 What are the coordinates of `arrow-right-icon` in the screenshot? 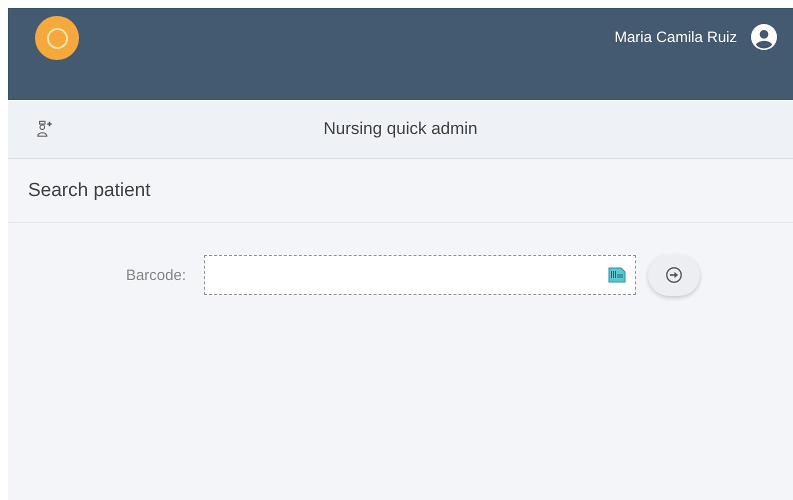 It's located at (674, 275).